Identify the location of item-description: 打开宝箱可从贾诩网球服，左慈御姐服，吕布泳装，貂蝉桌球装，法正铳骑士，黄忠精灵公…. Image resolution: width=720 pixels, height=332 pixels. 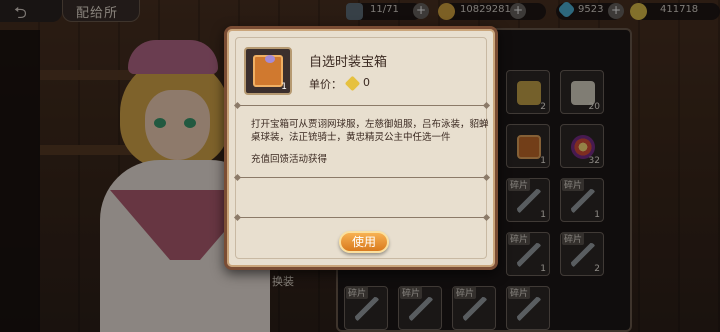
(370, 131).